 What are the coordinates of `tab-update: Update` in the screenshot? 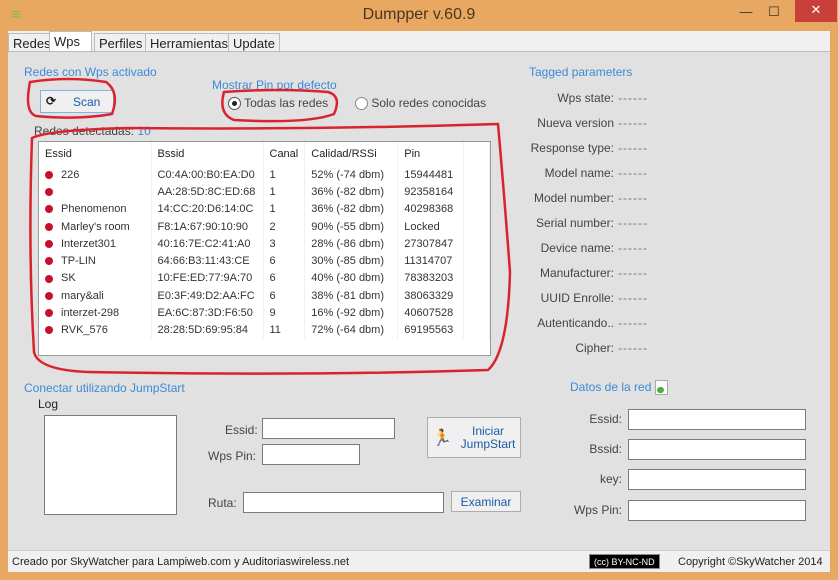 It's located at (254, 42).